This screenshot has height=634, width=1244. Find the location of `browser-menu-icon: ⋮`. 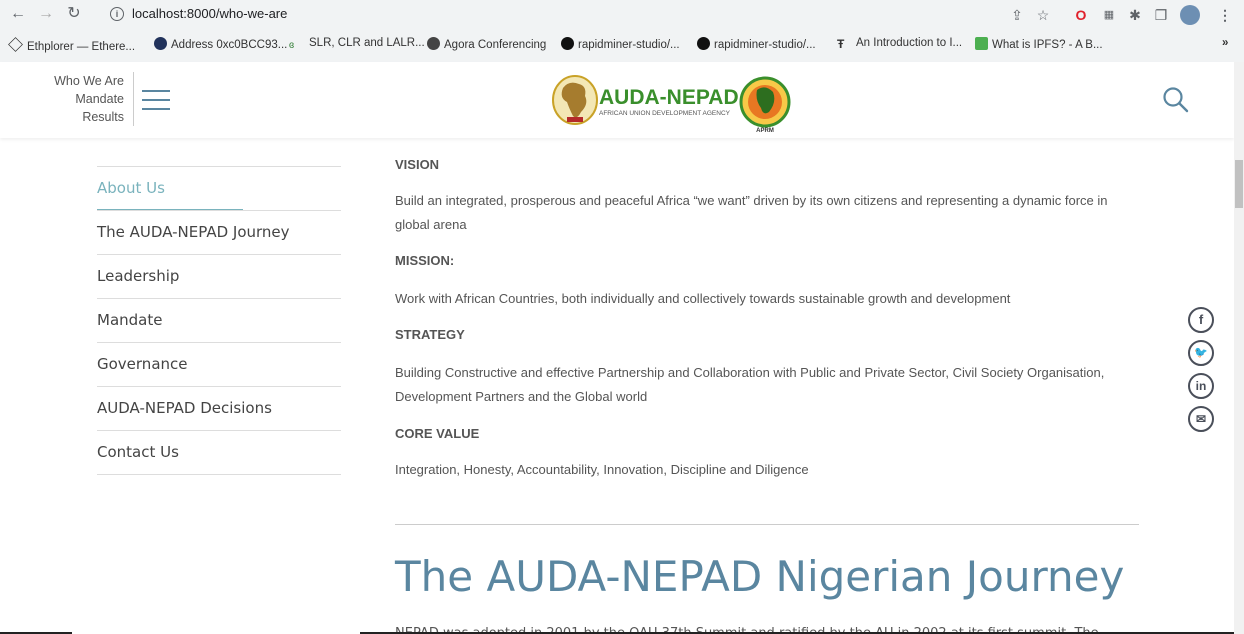

browser-menu-icon: ⋮ is located at coordinates (1225, 15).